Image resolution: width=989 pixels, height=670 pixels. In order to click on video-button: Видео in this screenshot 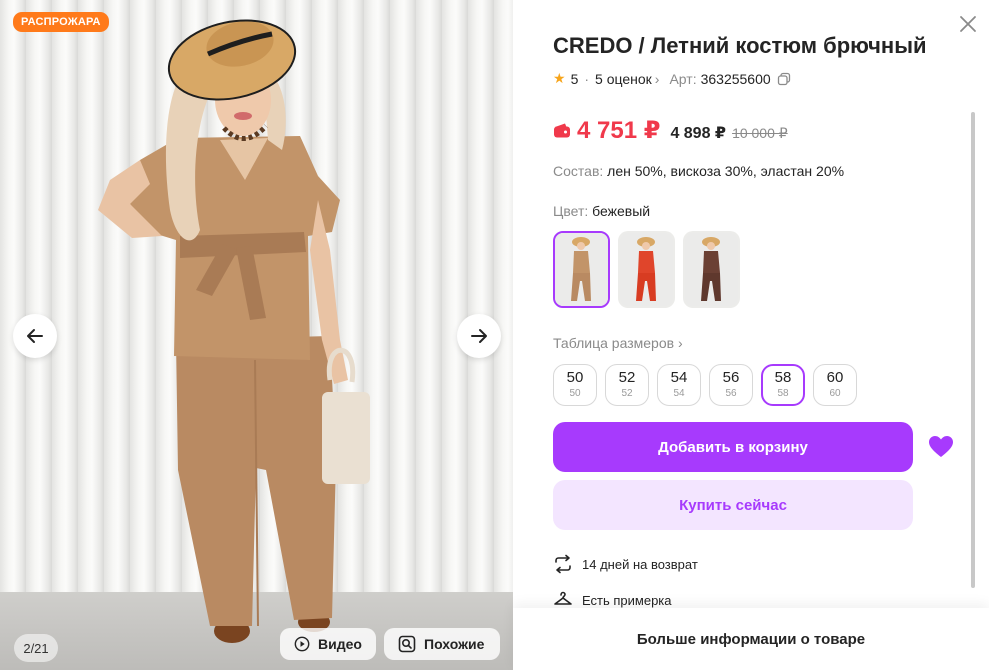, I will do `click(328, 644)`.